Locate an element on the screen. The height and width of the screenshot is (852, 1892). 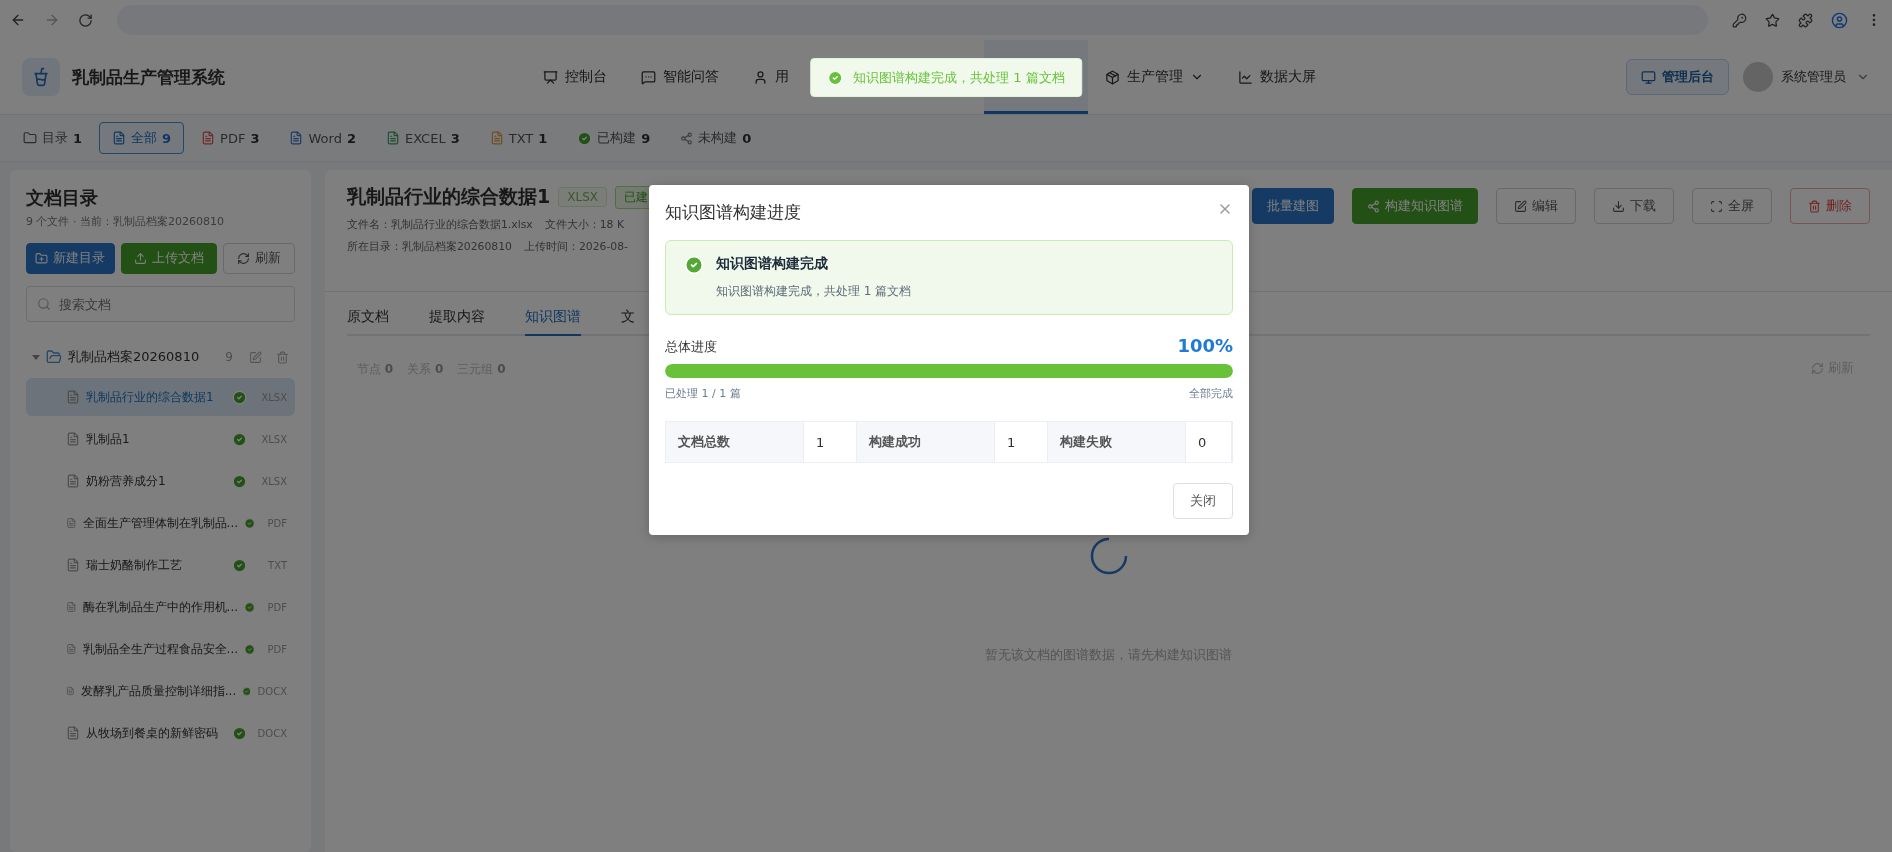
package-icon is located at coordinates (1112, 77).